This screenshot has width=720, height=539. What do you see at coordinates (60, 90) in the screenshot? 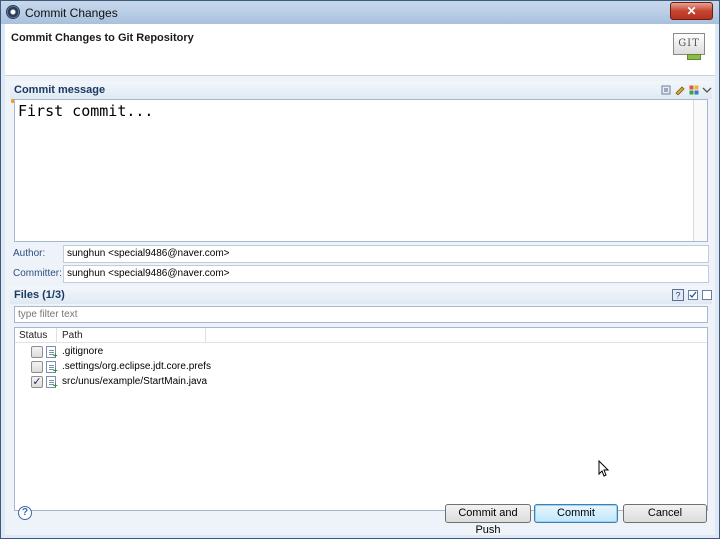
I see `commit-message-label: Commit message` at bounding box center [60, 90].